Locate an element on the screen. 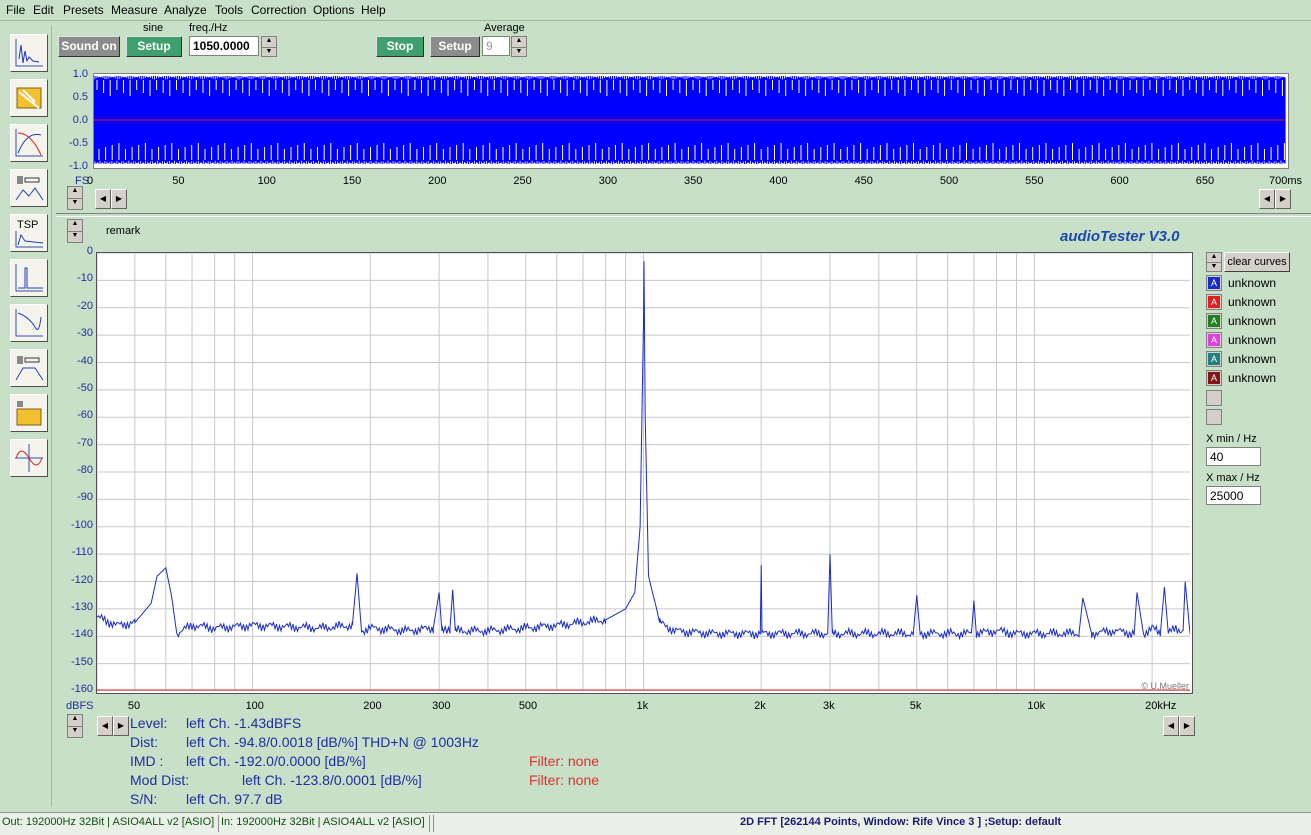  scope-x-tick: 50 is located at coordinates (178, 181).